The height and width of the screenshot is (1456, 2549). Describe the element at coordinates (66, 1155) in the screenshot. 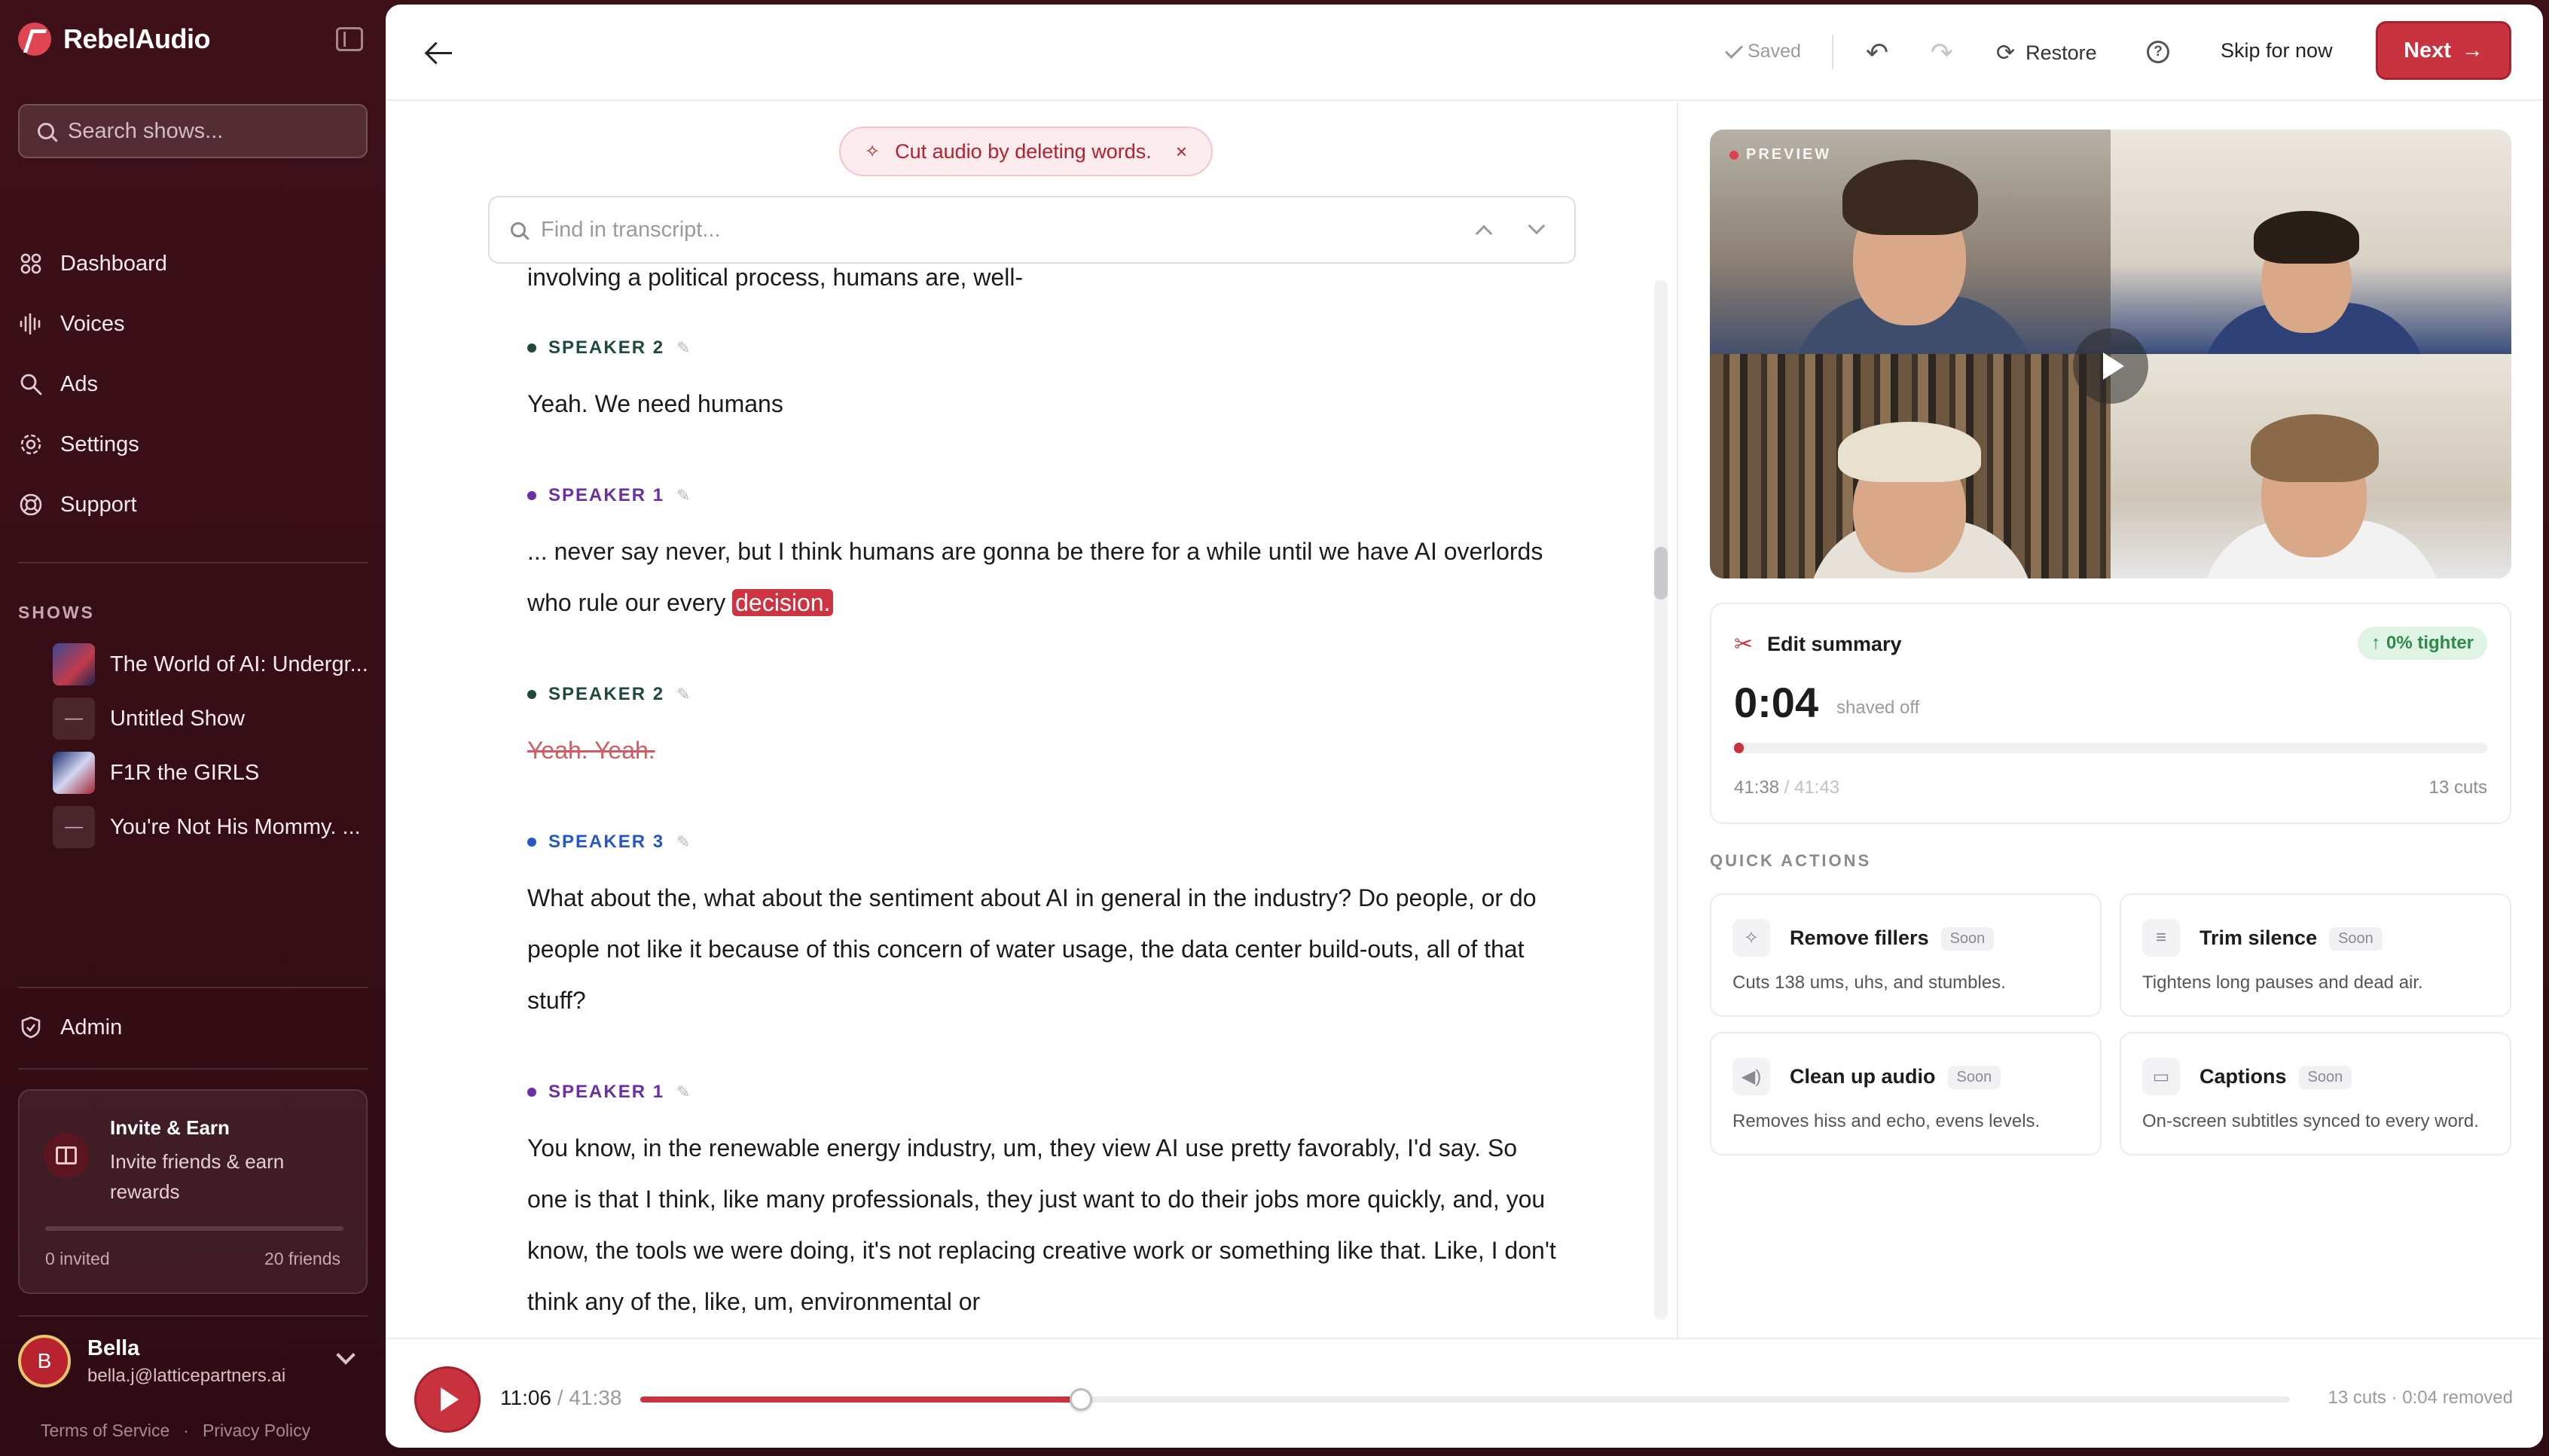

I see `gift-icon` at that location.